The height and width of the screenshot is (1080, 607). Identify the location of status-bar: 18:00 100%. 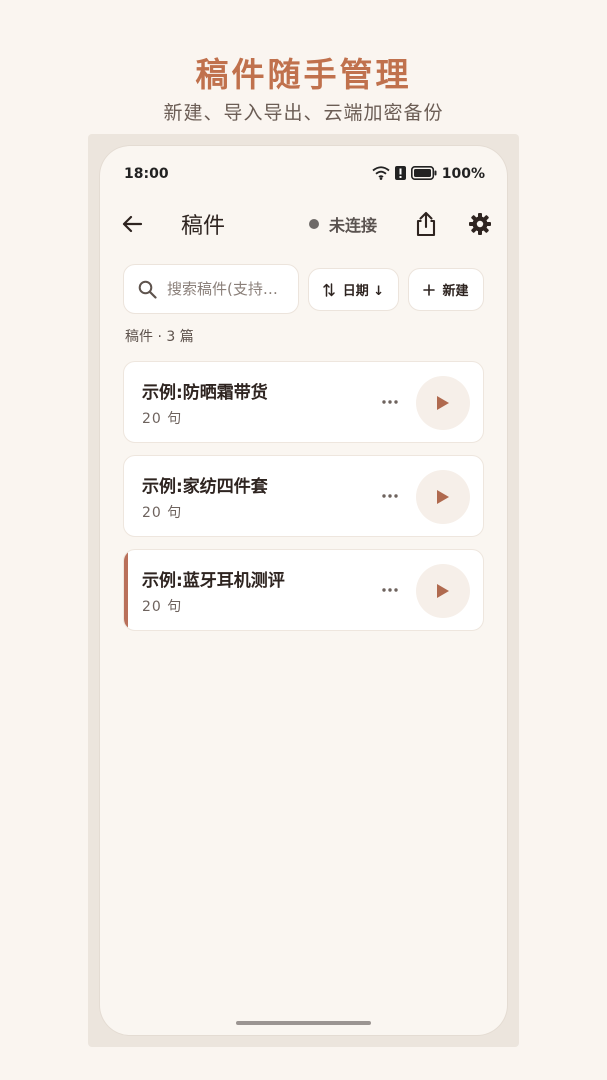
(304, 174).